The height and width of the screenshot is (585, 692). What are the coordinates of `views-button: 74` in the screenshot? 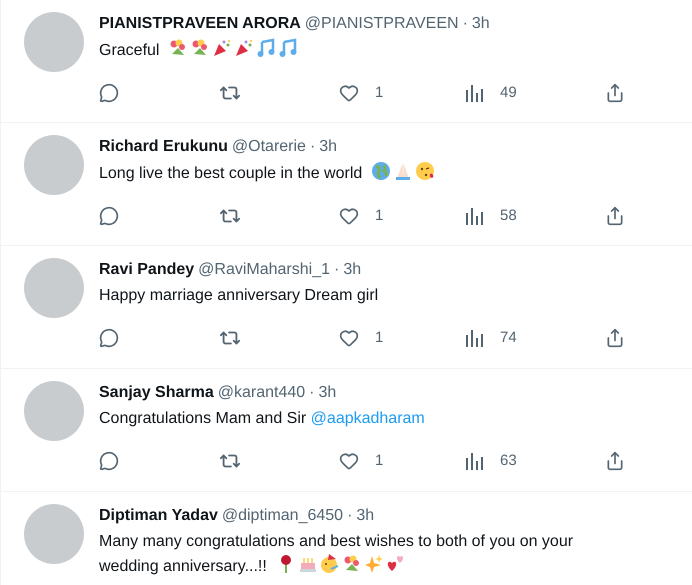 It's located at (535, 338).